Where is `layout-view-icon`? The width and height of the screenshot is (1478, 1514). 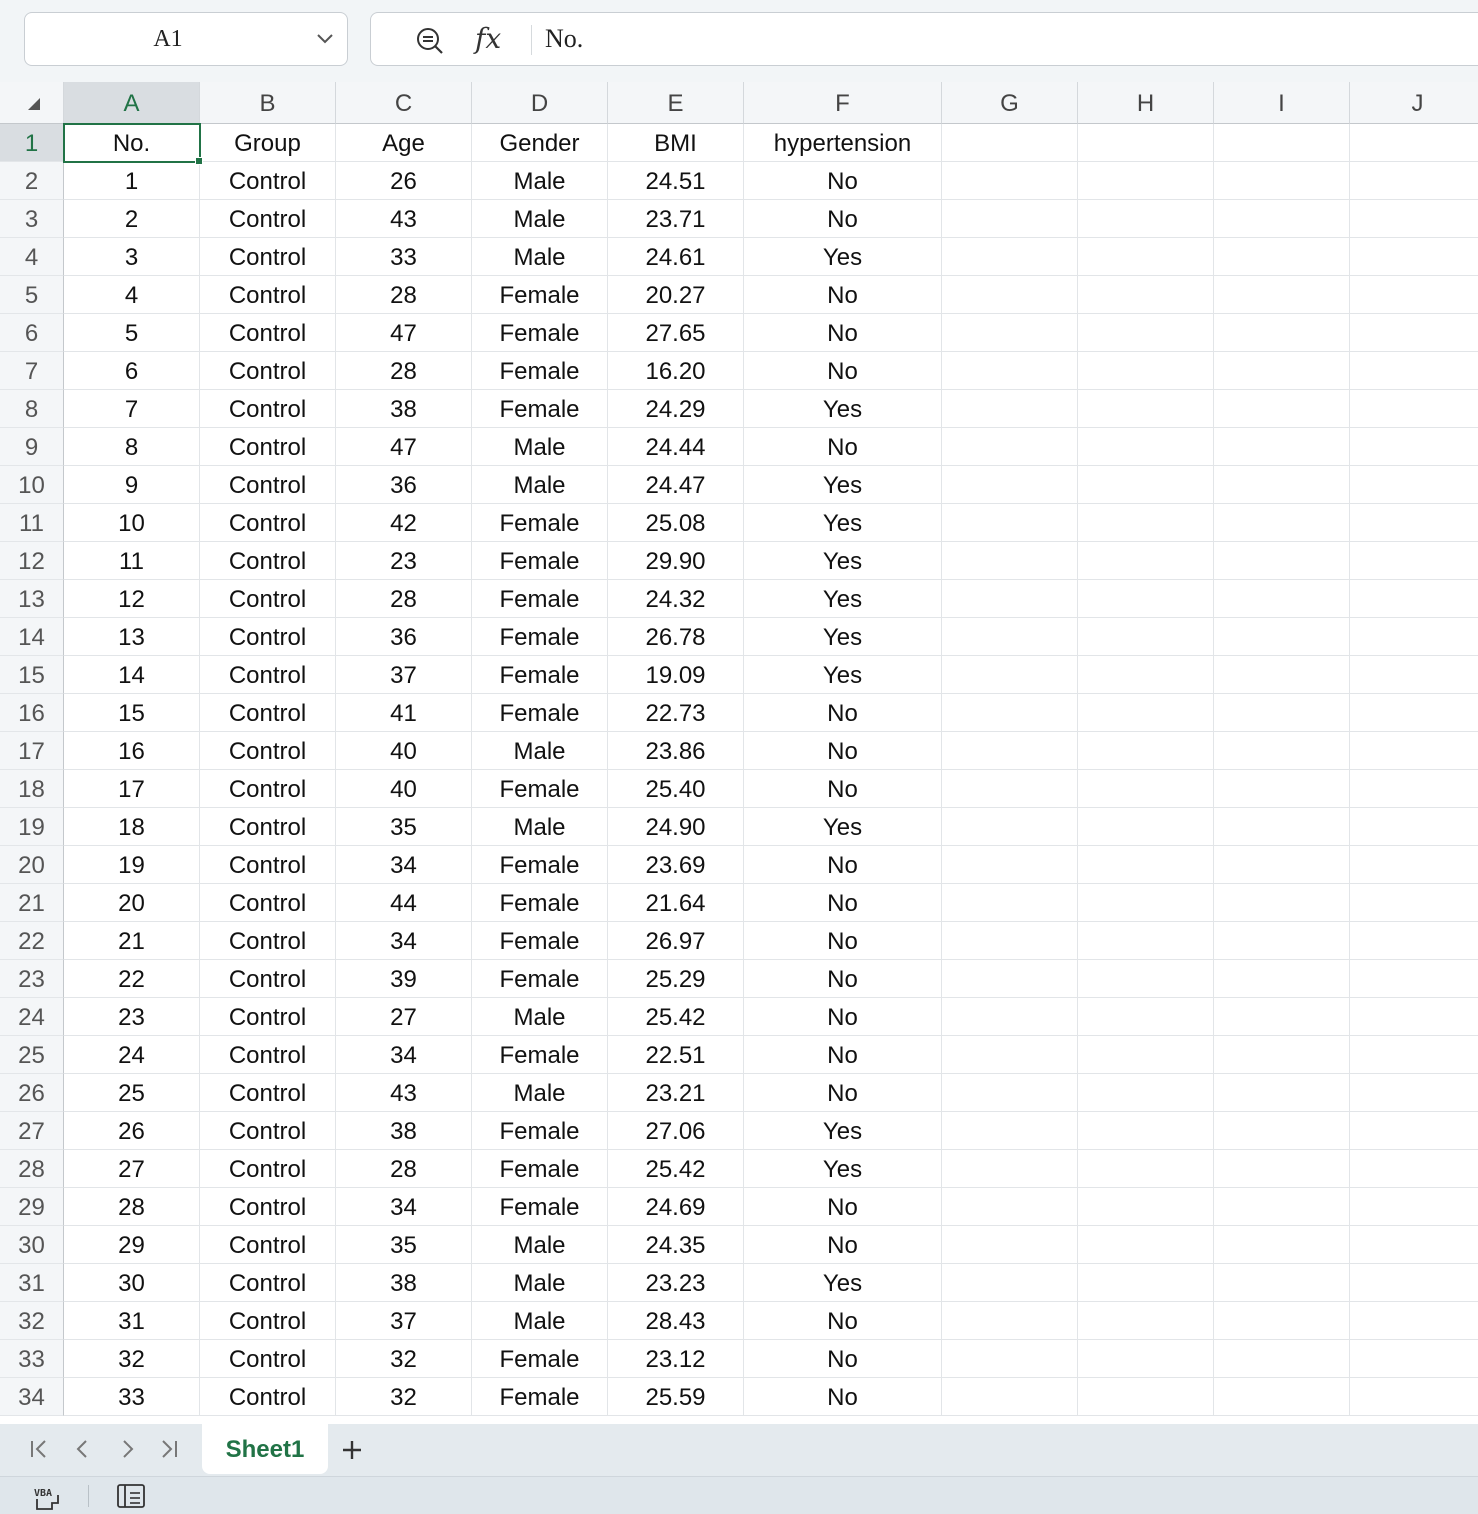
layout-view-icon is located at coordinates (131, 1496).